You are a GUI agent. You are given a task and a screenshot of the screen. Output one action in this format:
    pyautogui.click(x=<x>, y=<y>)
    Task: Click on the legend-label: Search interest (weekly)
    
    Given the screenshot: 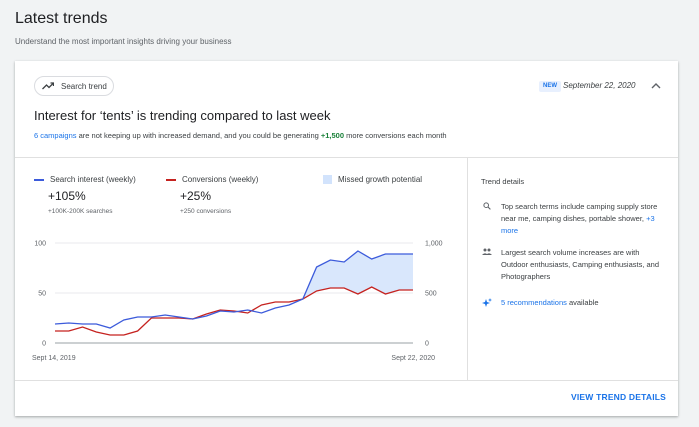 What is the action you would take?
    pyautogui.click(x=93, y=179)
    